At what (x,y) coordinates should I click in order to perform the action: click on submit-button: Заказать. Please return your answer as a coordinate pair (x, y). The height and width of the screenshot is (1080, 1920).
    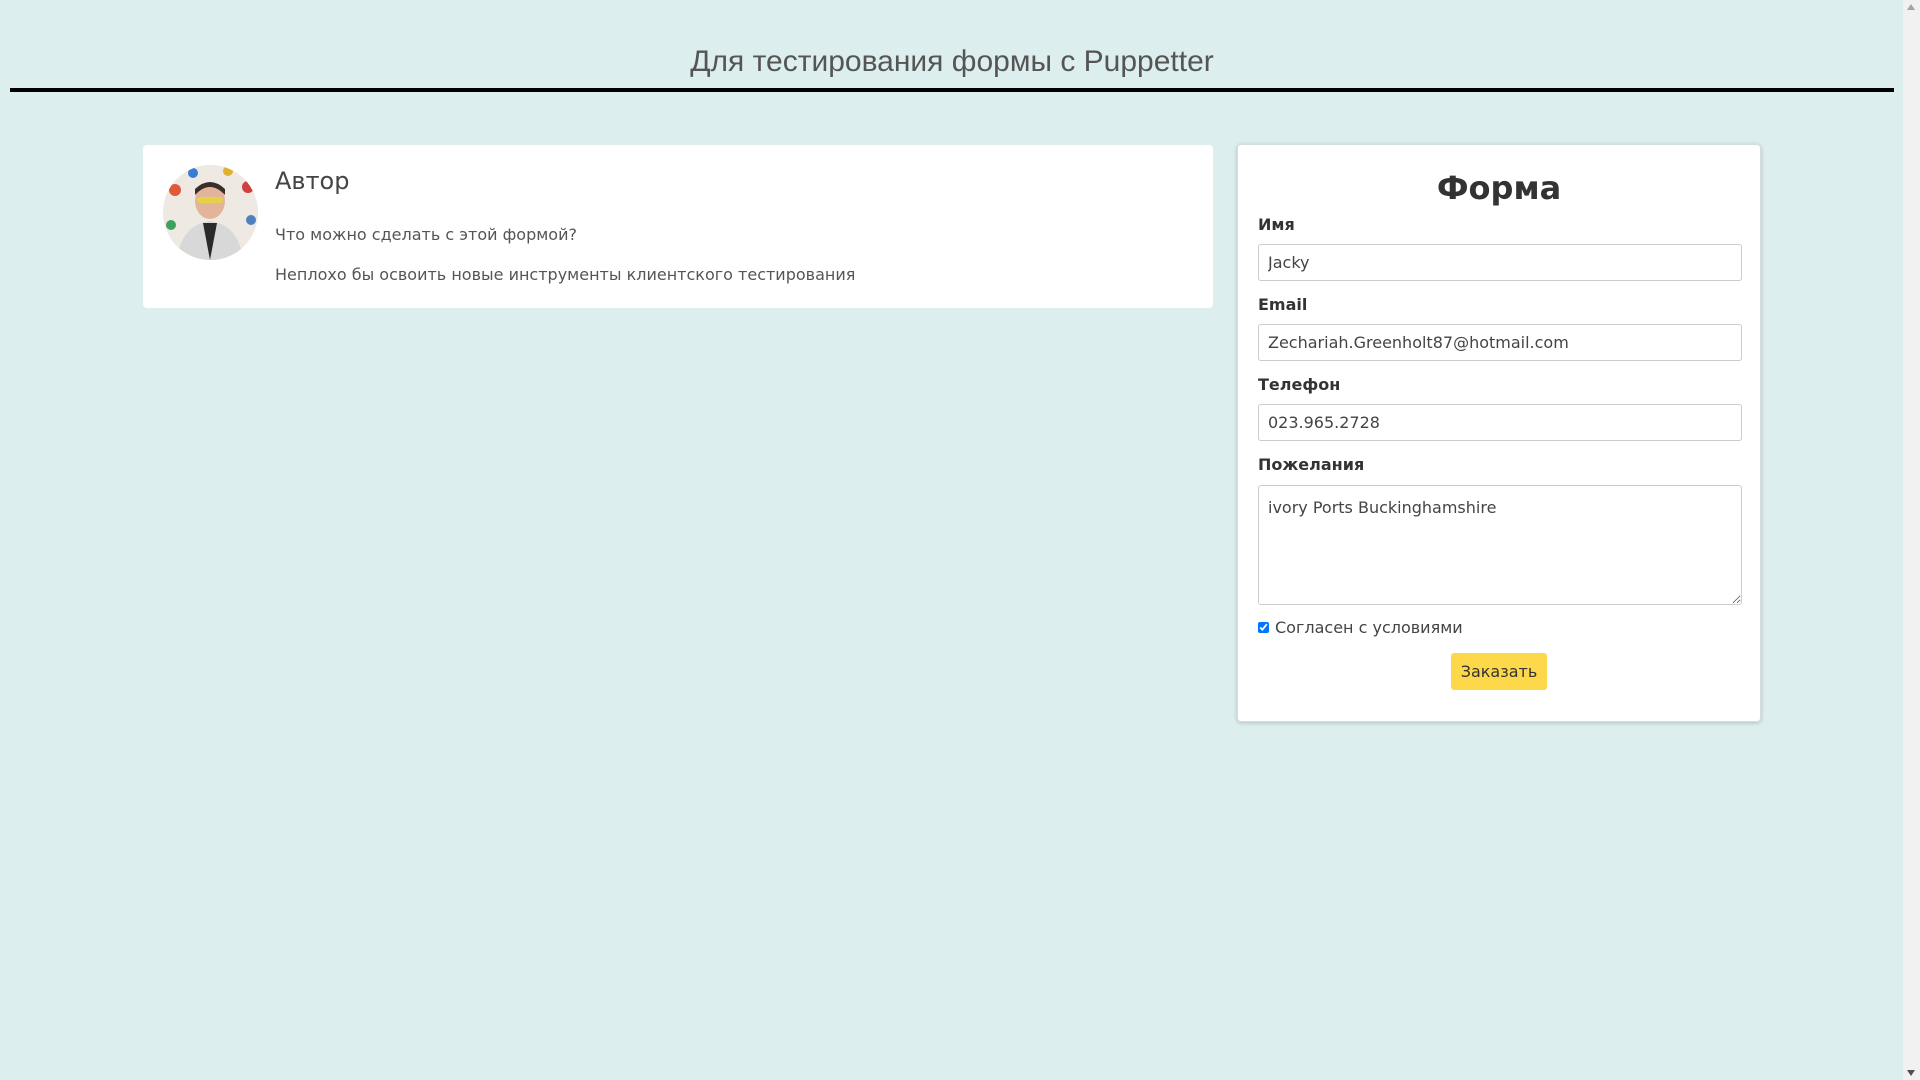
    Looking at the image, I should click on (1499, 671).